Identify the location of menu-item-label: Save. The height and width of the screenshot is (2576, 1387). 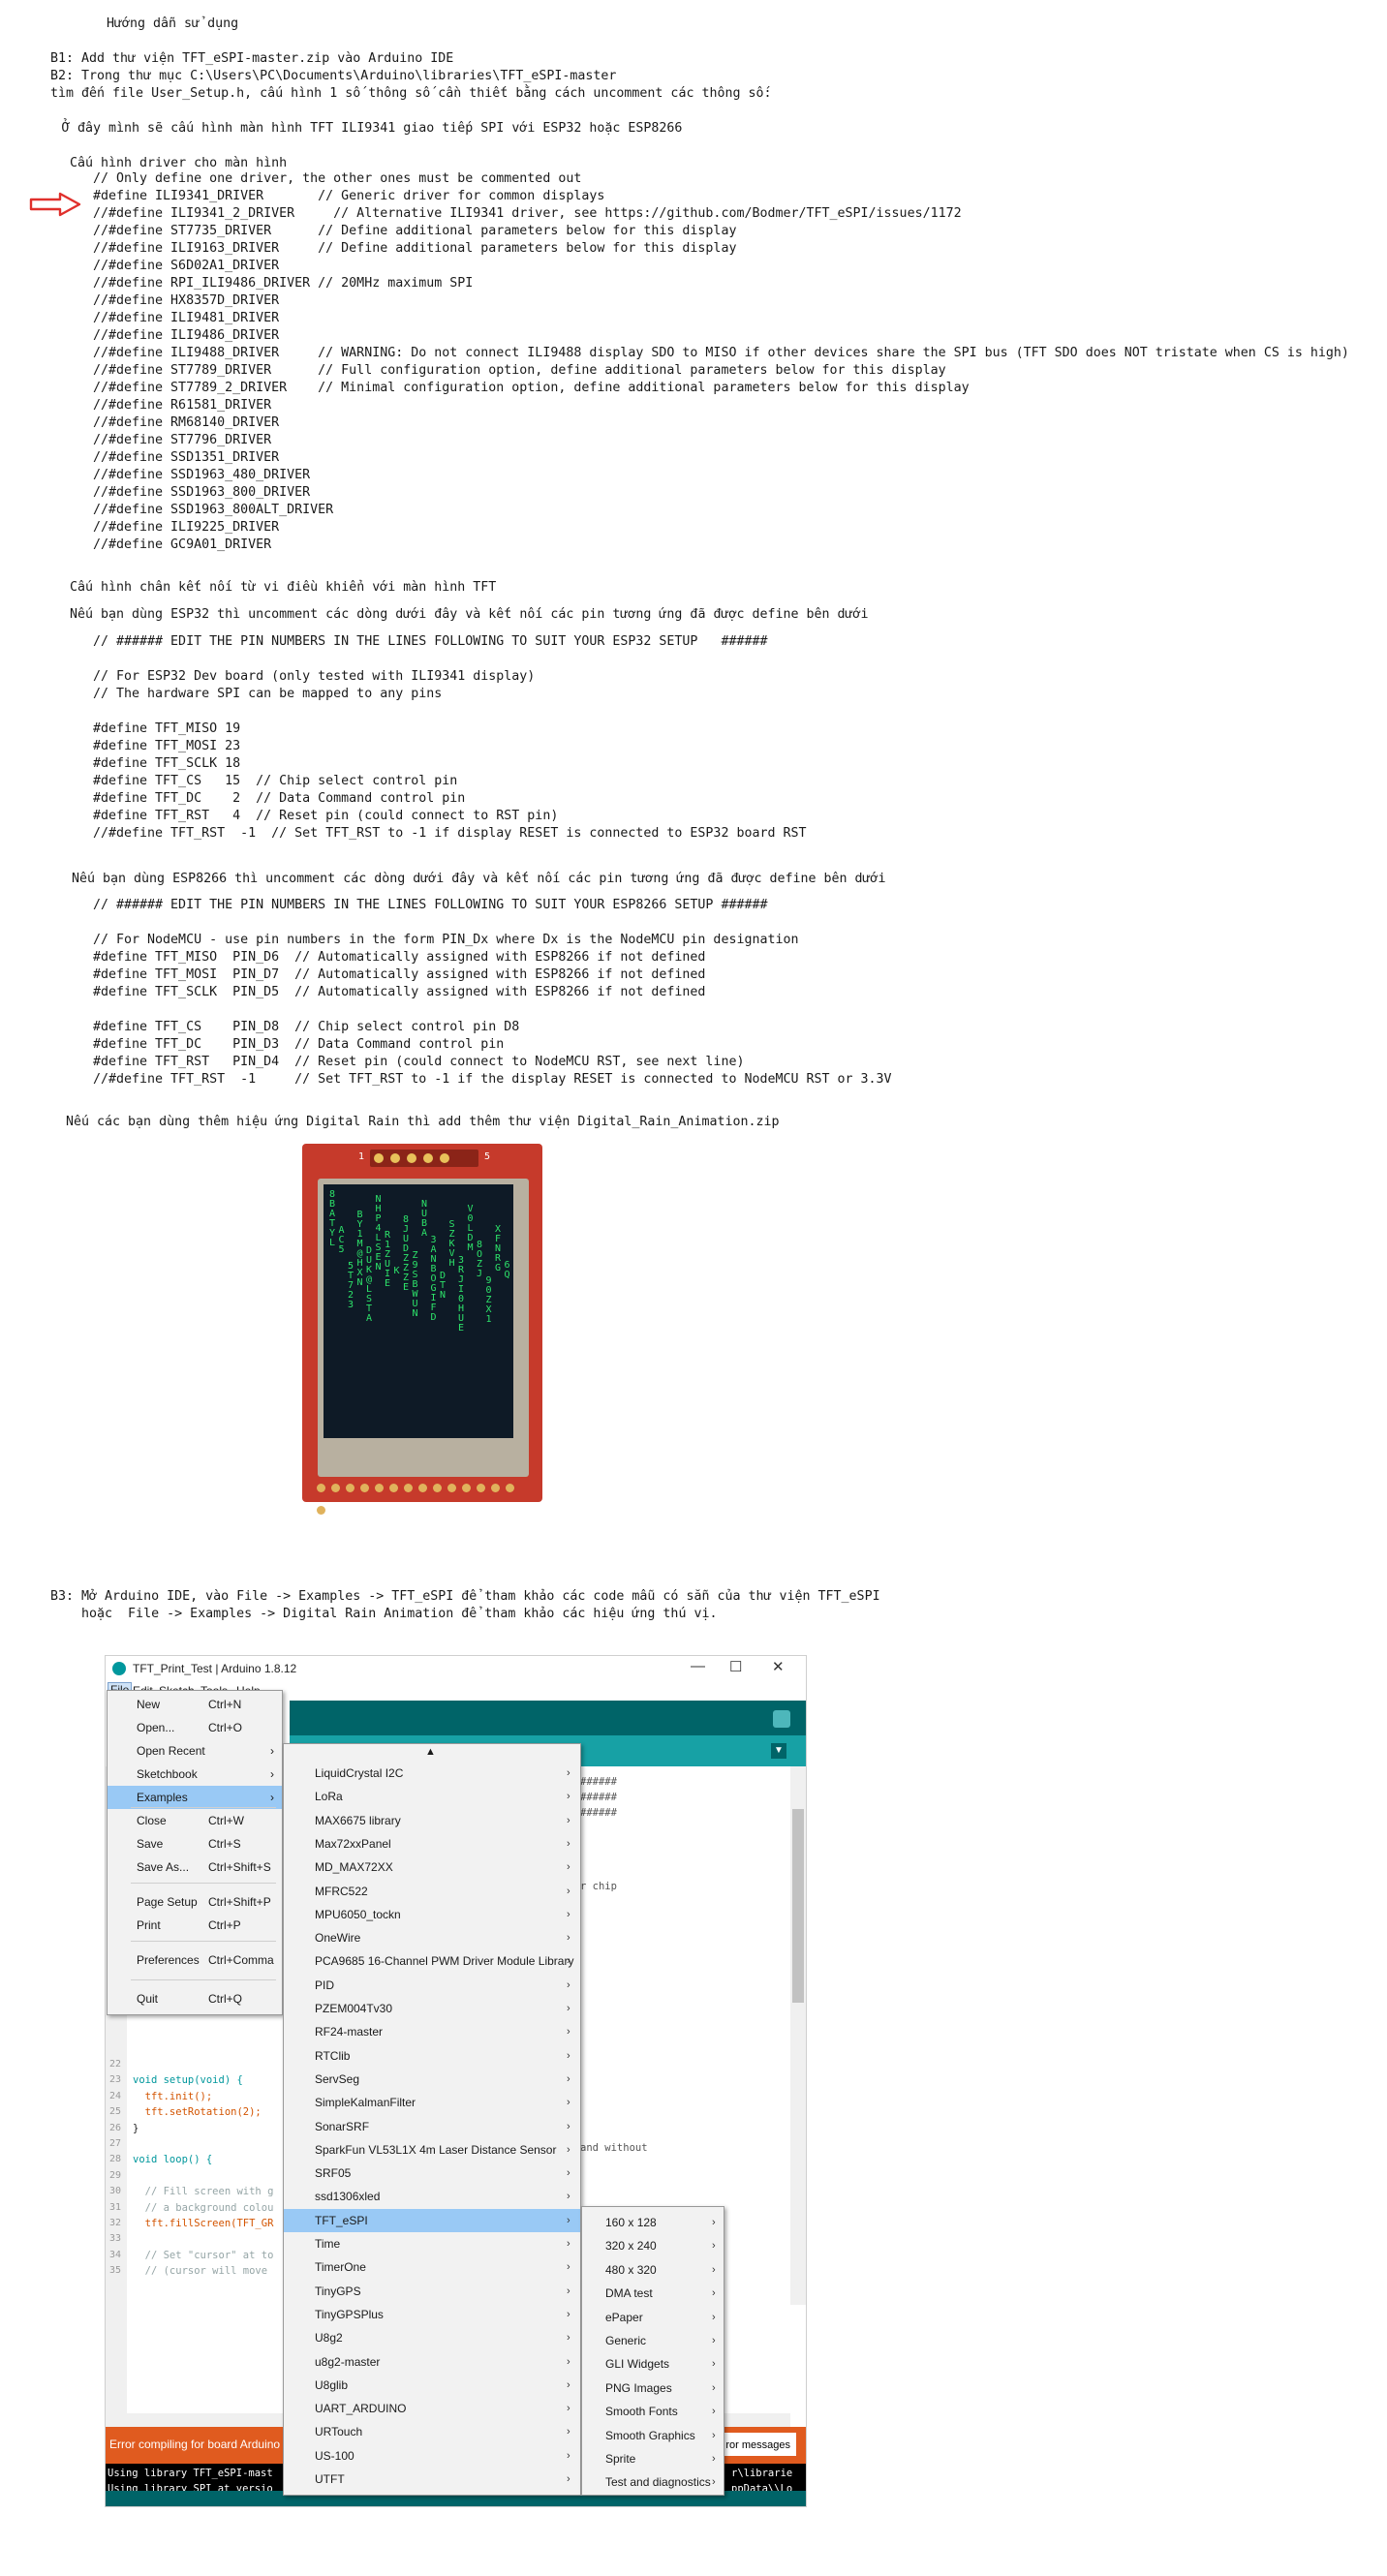
(150, 1844).